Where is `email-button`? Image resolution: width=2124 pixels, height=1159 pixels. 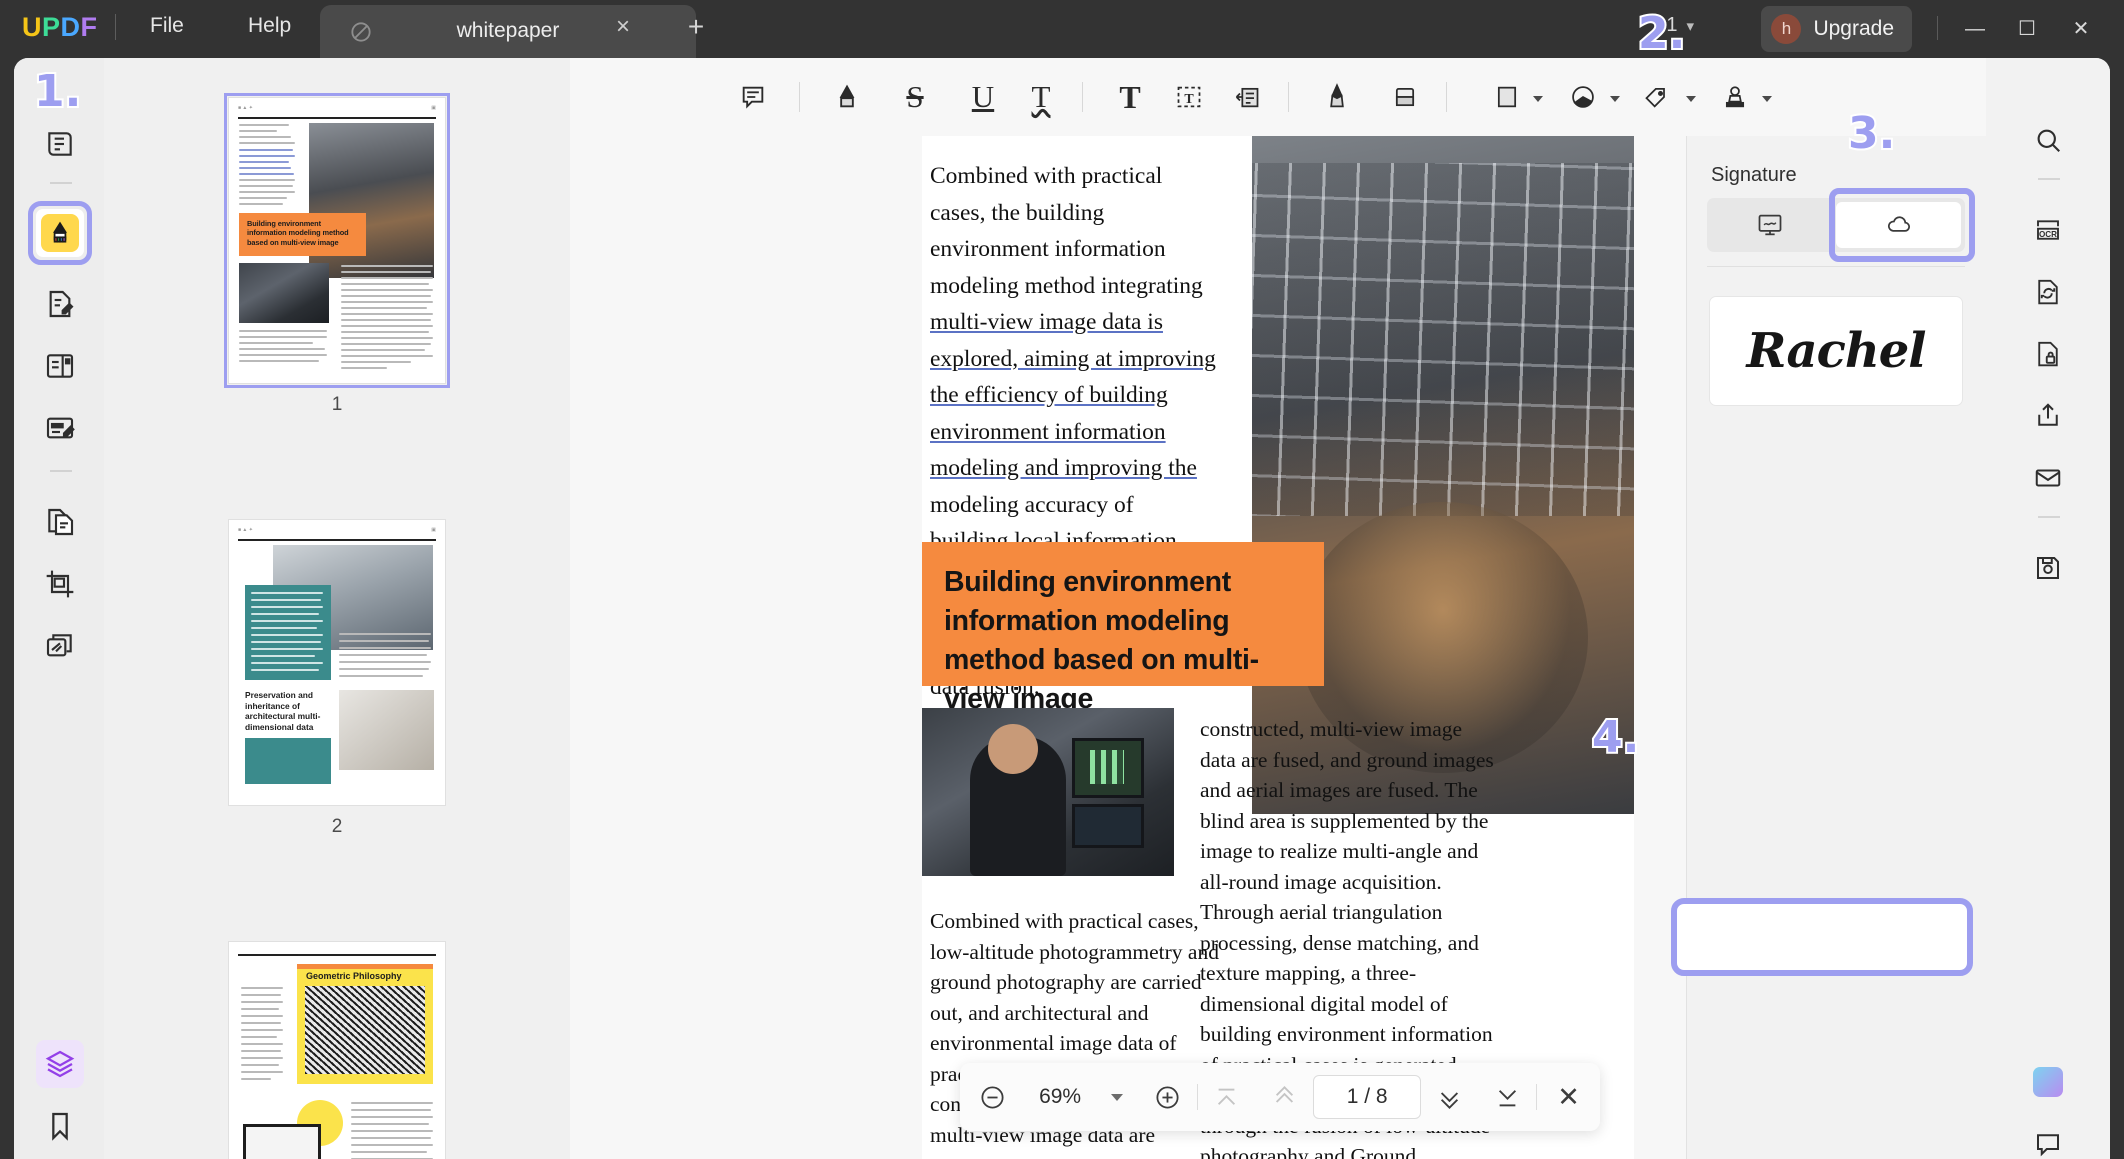
email-button is located at coordinates (2048, 478).